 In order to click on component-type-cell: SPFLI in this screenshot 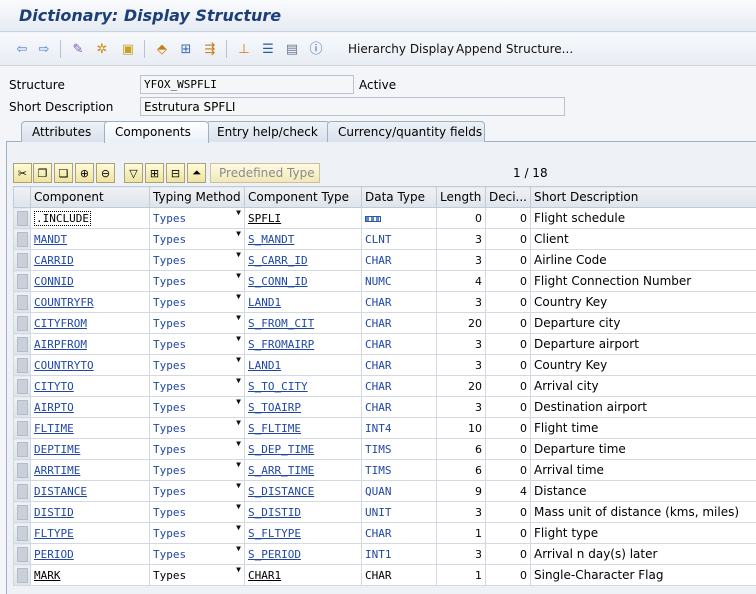, I will do `click(303, 218)`.